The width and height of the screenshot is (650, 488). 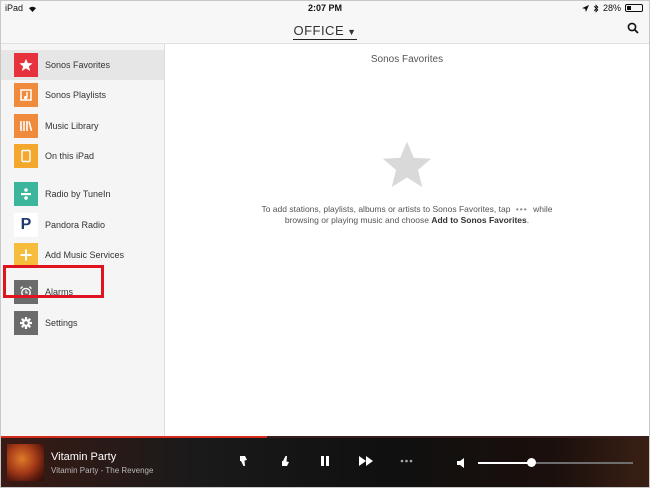 I want to click on pause-icon, so click(x=325, y=461).